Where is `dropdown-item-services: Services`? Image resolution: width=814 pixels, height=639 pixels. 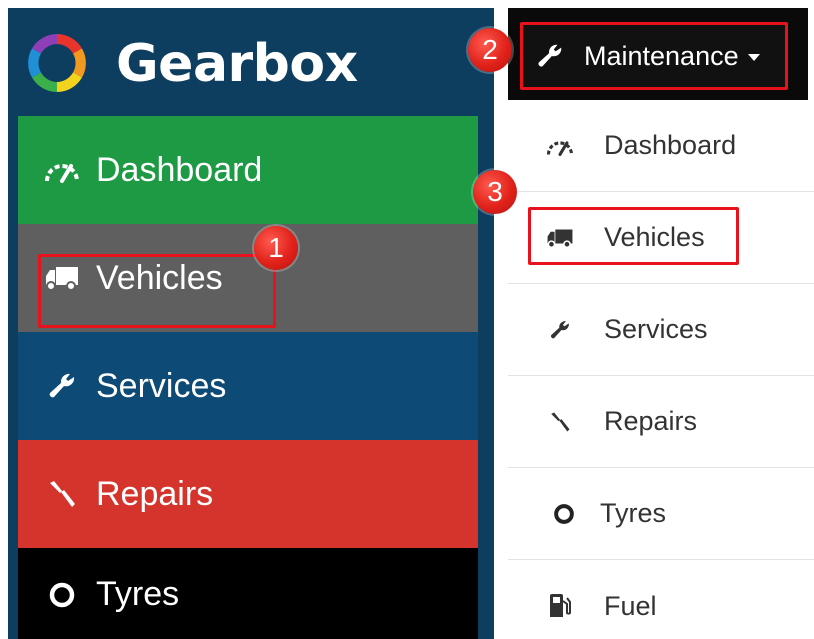 dropdown-item-services: Services is located at coordinates (661, 330).